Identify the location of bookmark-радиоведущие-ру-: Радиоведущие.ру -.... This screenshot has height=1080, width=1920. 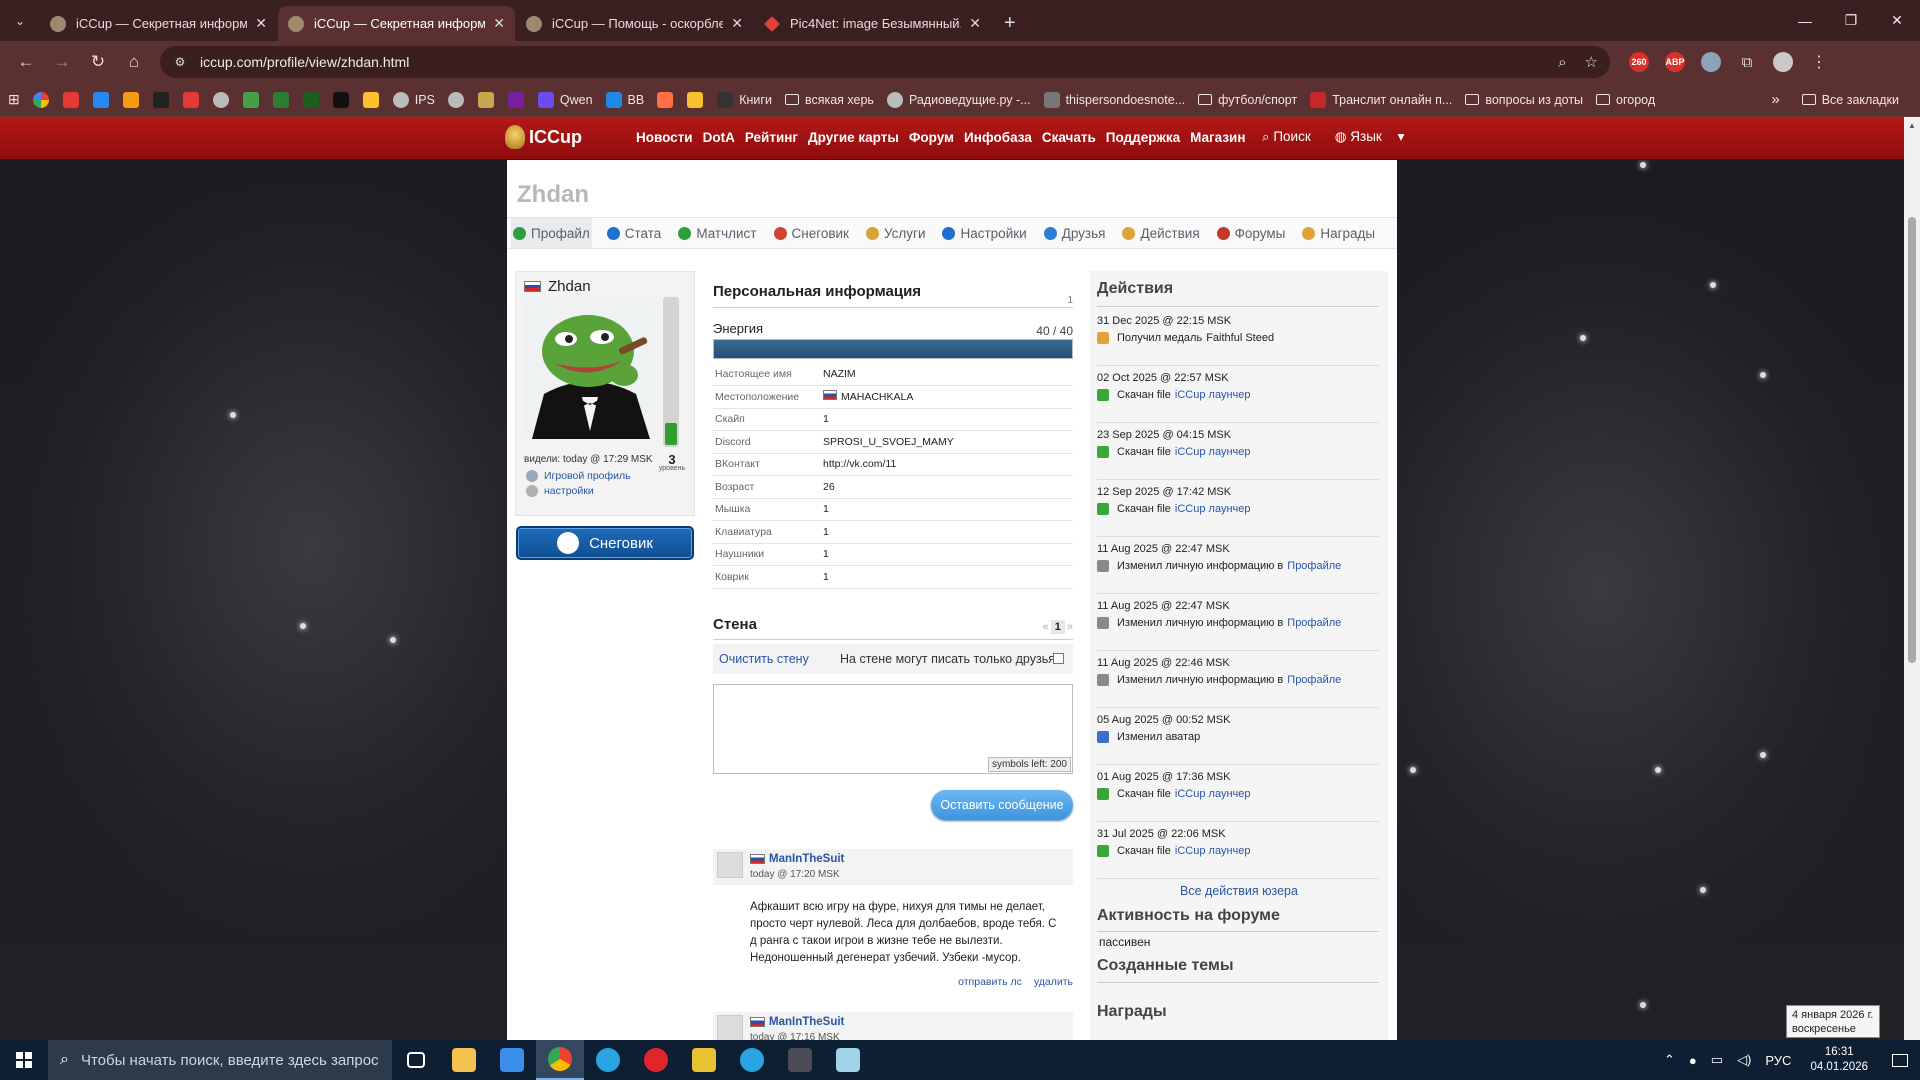
(958, 99).